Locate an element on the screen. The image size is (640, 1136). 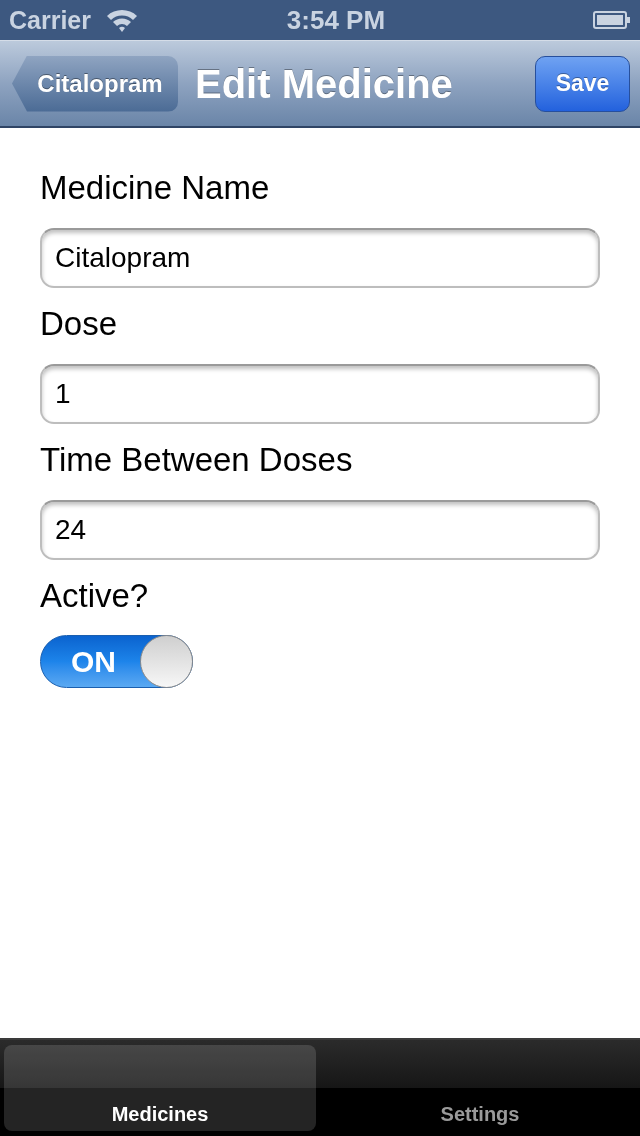
status-time: 3:54 PM is located at coordinates (336, 20).